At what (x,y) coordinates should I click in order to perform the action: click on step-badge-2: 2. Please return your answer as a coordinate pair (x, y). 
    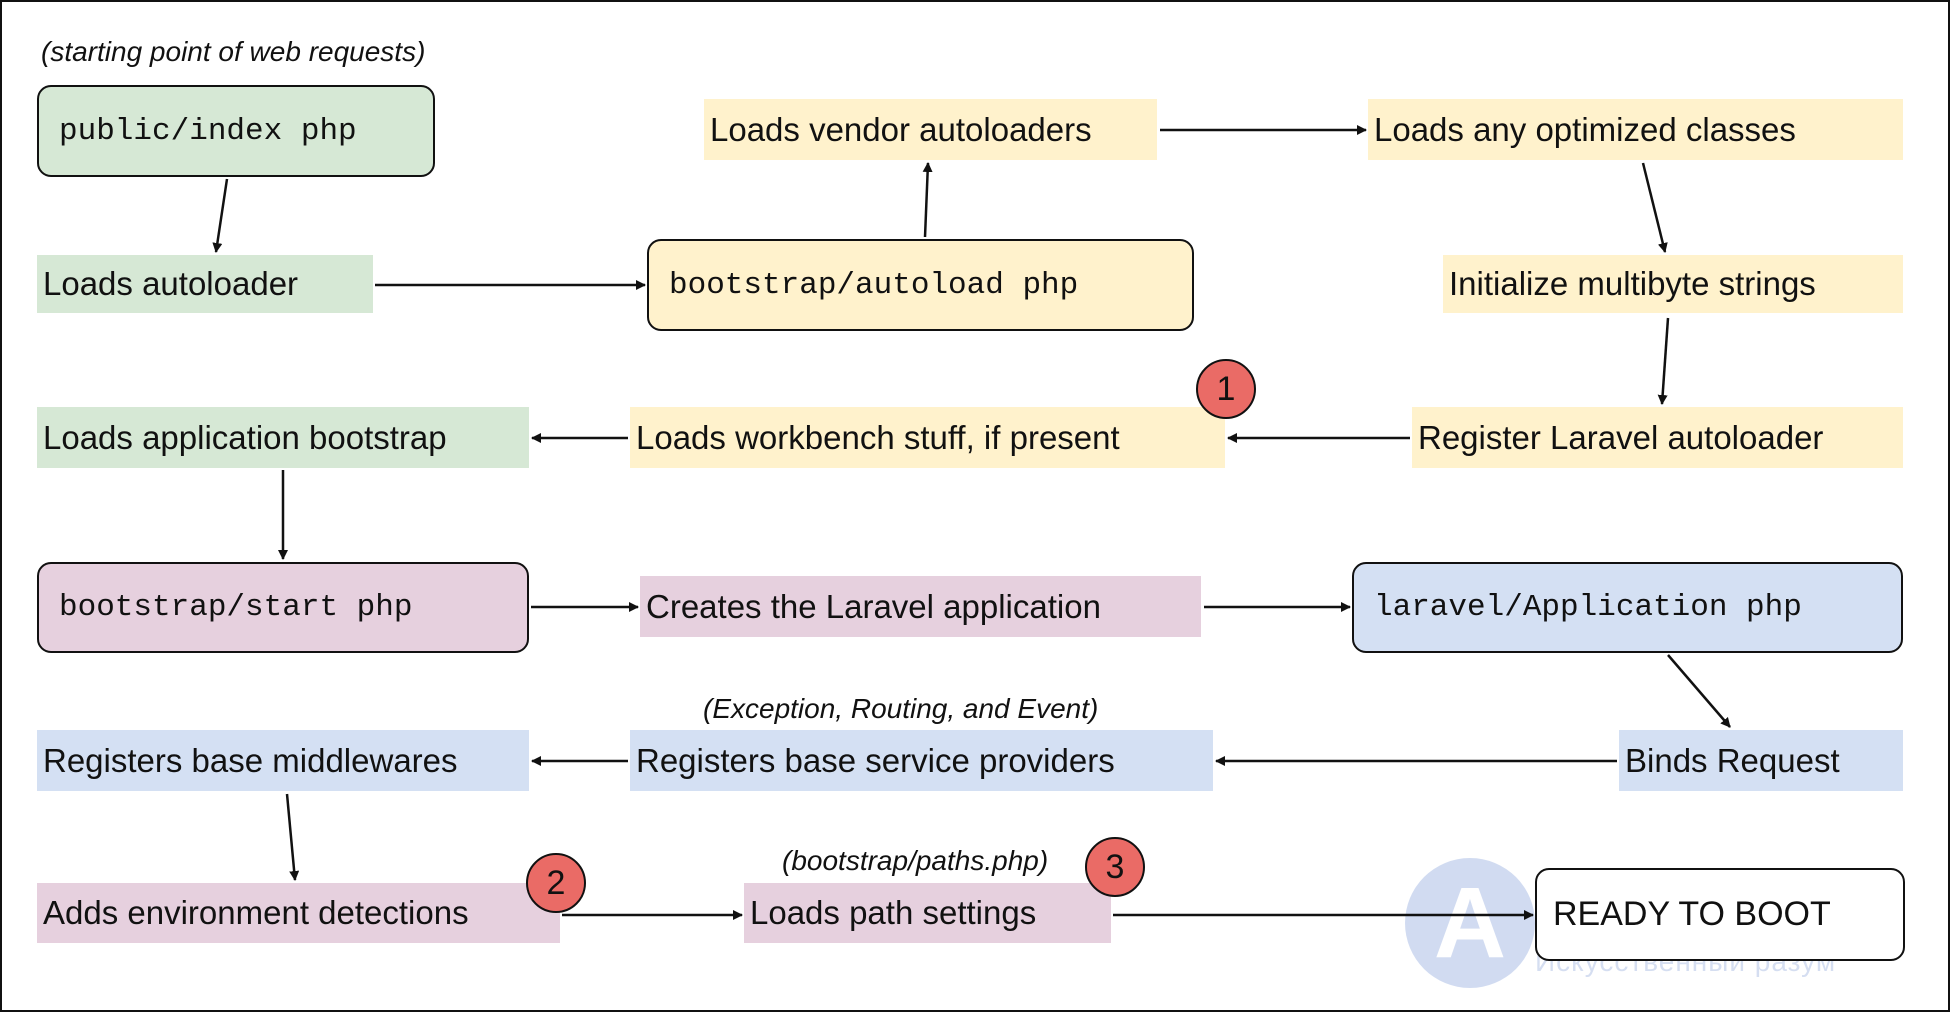
    Looking at the image, I should click on (556, 883).